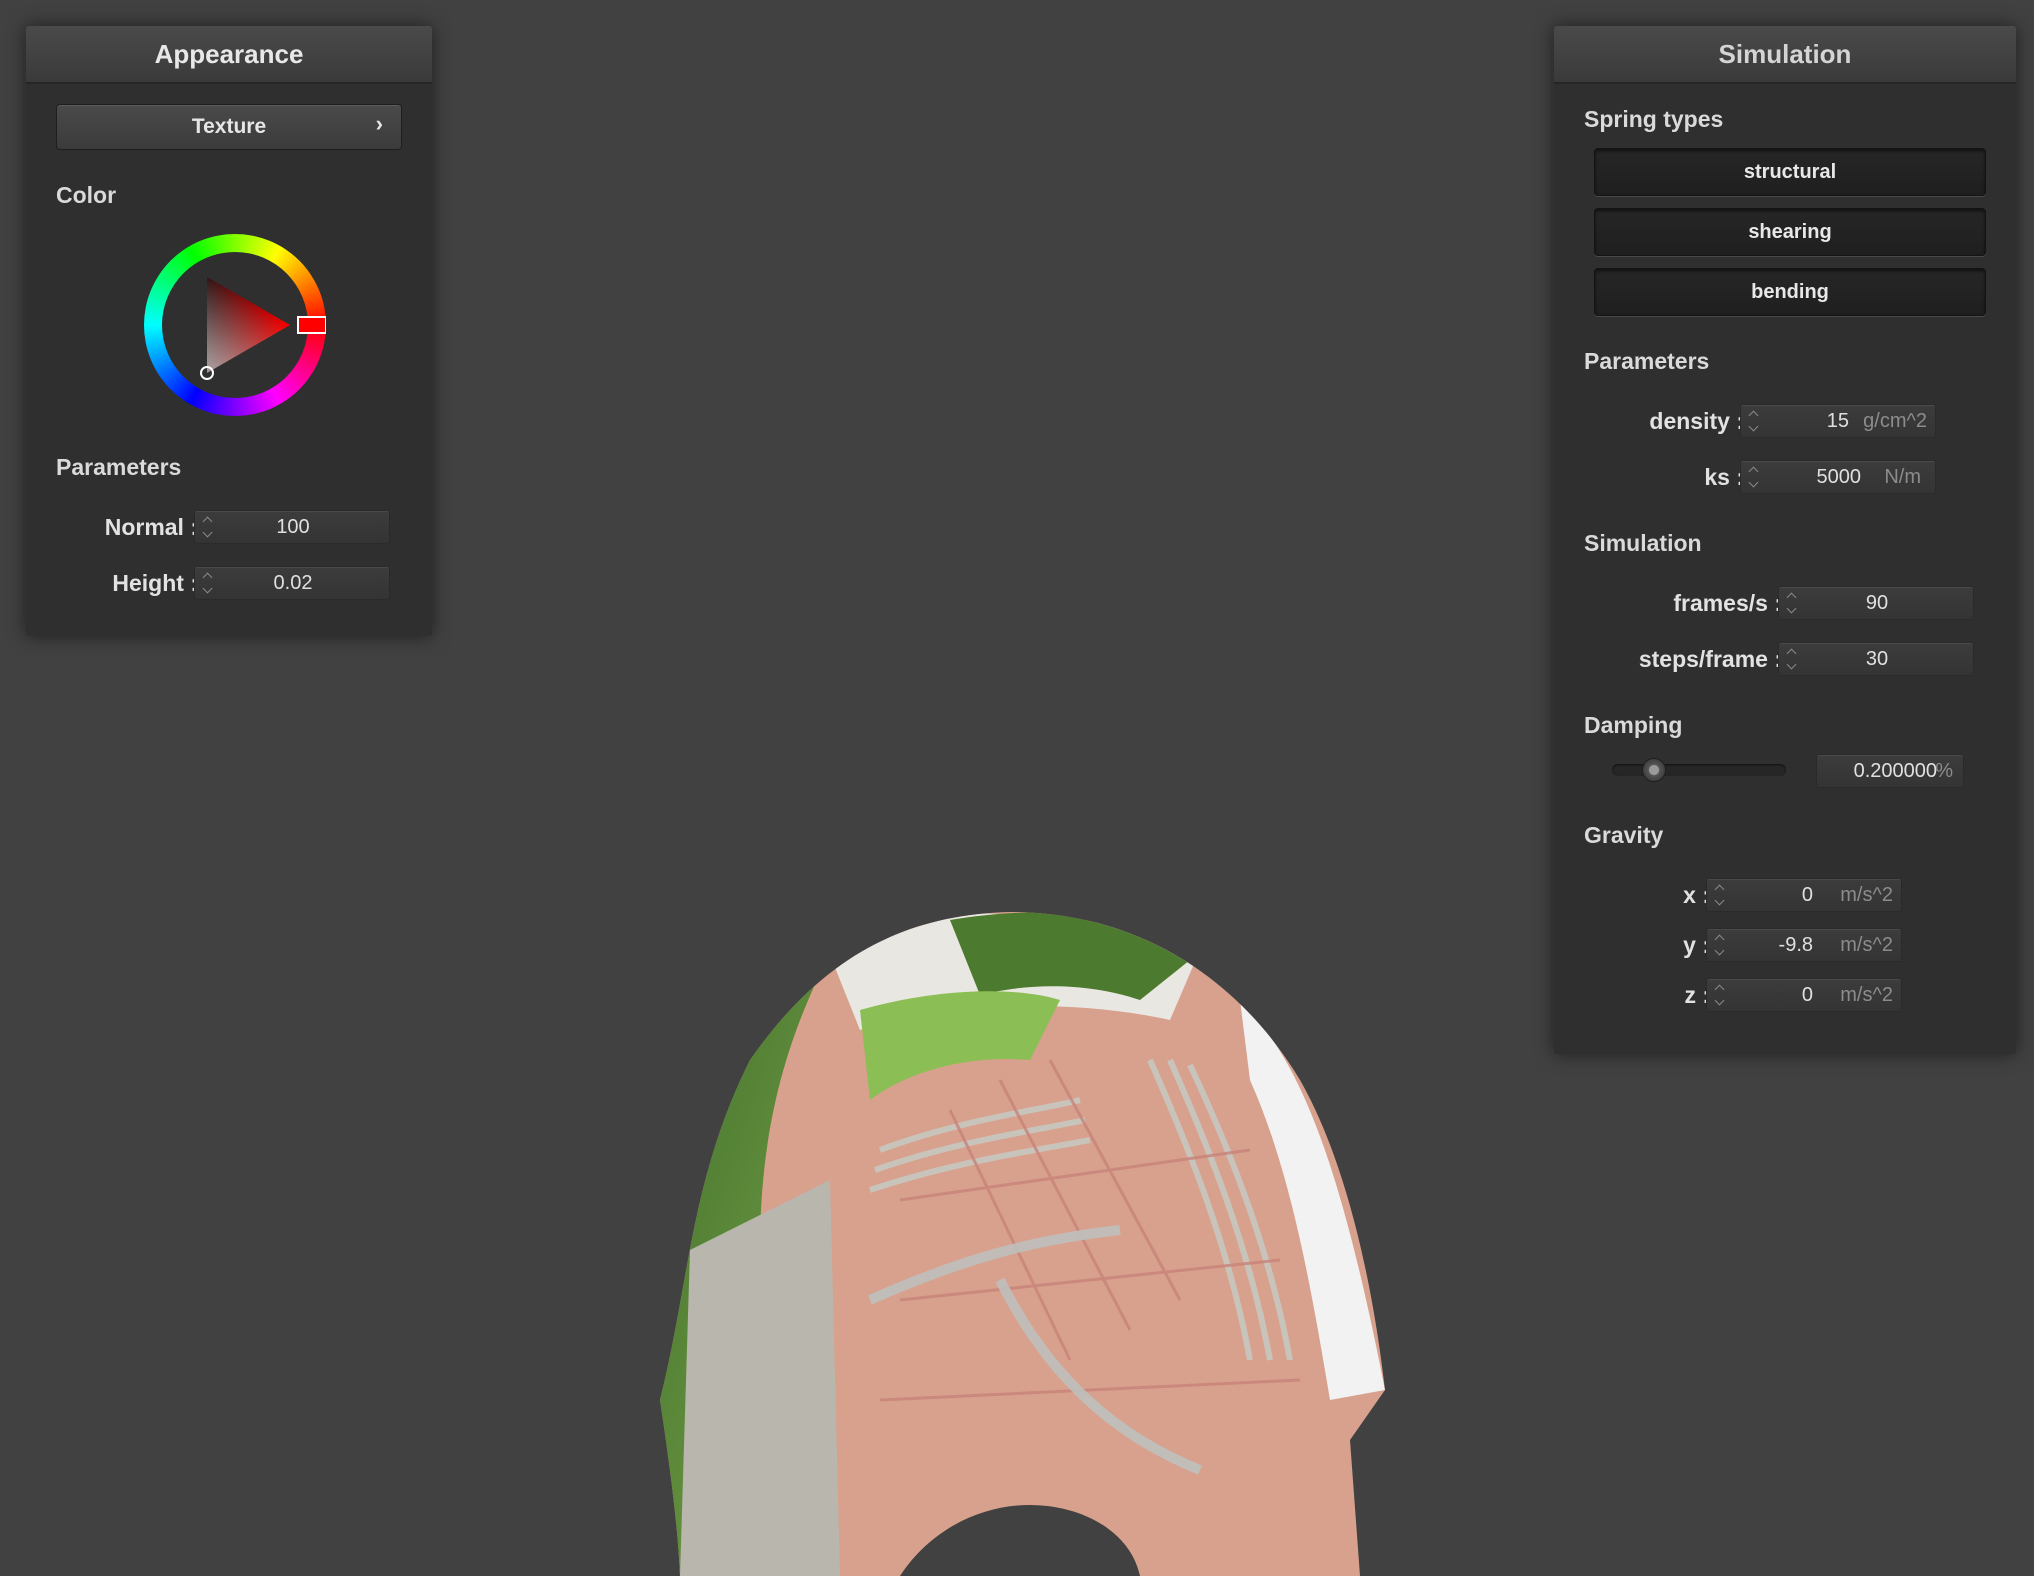  Describe the element at coordinates (1710, 659) in the screenshot. I see `steps-label: steps/frame :` at that location.